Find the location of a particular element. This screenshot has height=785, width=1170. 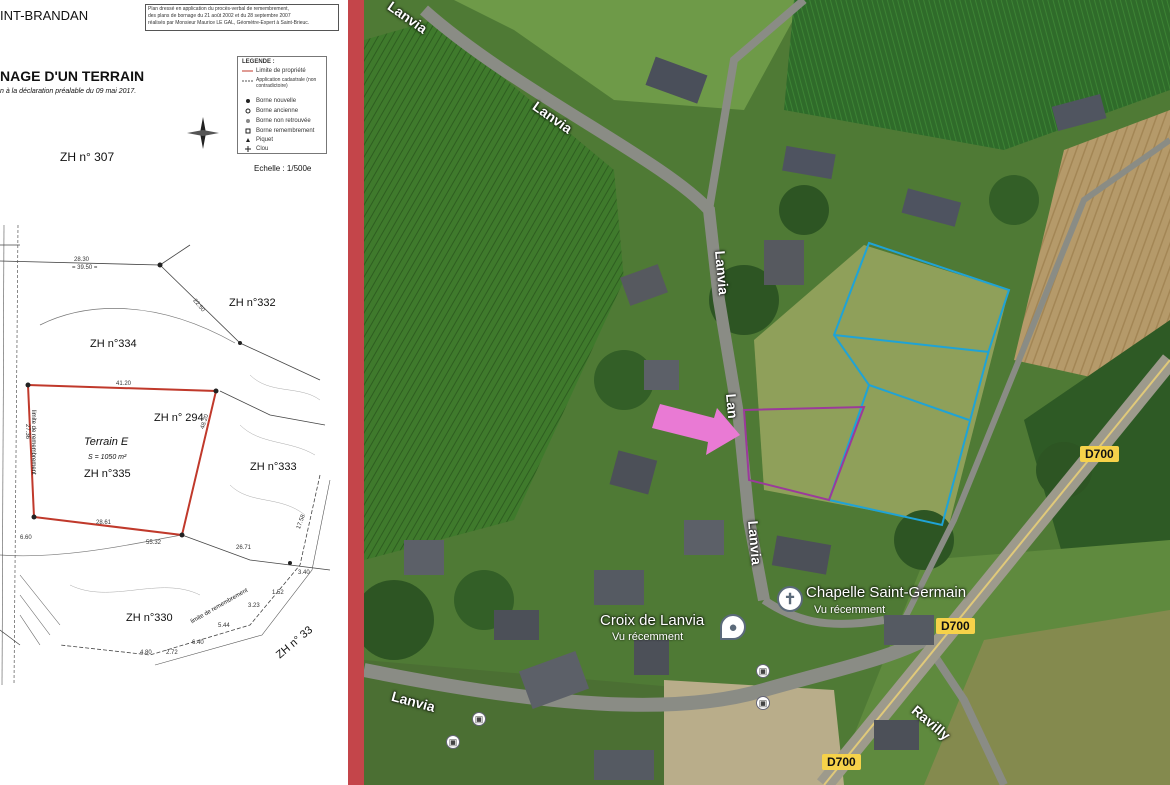

parcel-zh330: ZH n°330 is located at coordinates (149, 618).